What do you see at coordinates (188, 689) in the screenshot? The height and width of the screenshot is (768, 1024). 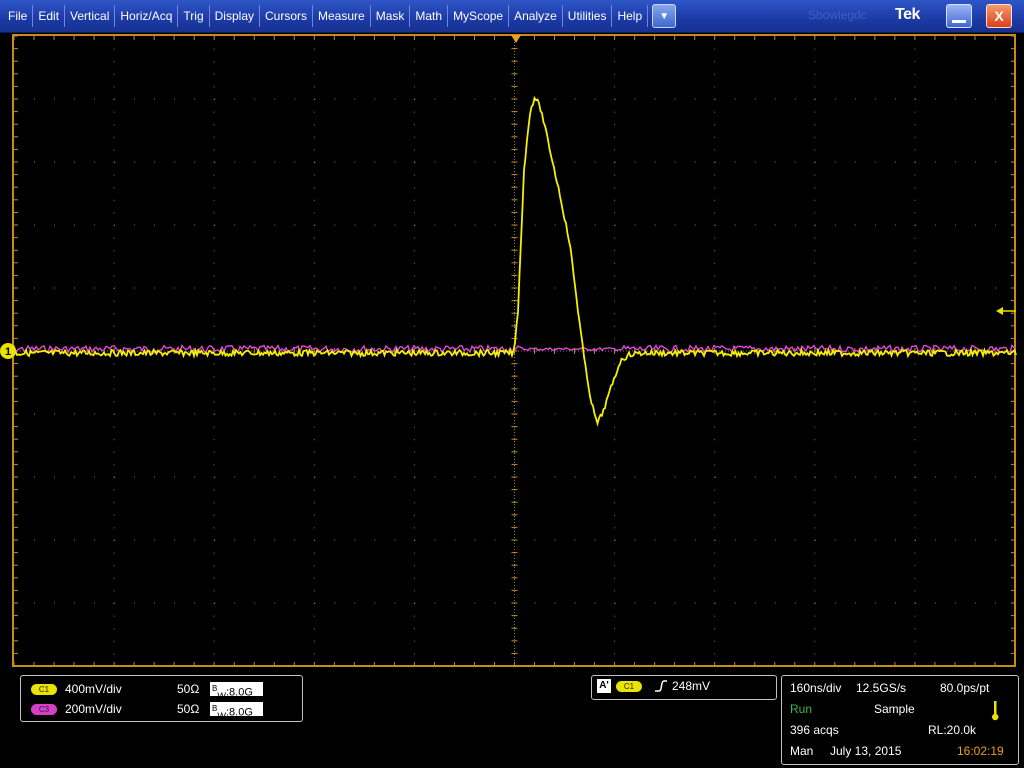 I see `channel-1-impedance: 50Ω` at bounding box center [188, 689].